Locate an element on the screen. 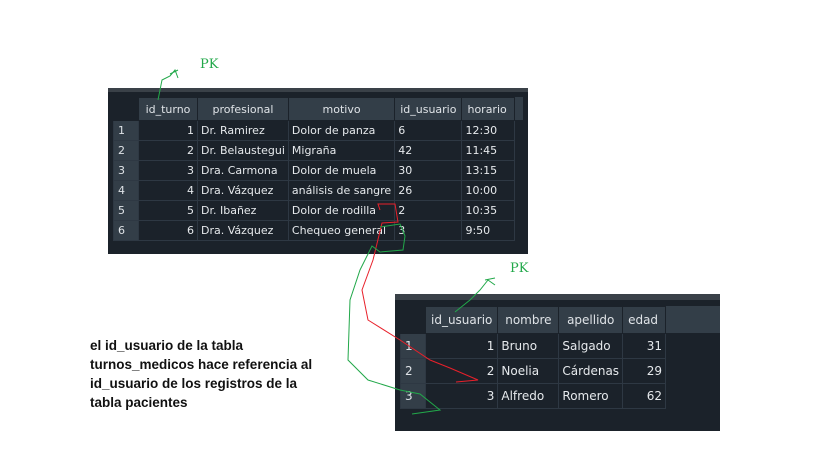 This screenshot has height=460, width=819. table-row: 6 6 Dra. Vázquez Chequeo general 3 9:50 is located at coordinates (314, 230).